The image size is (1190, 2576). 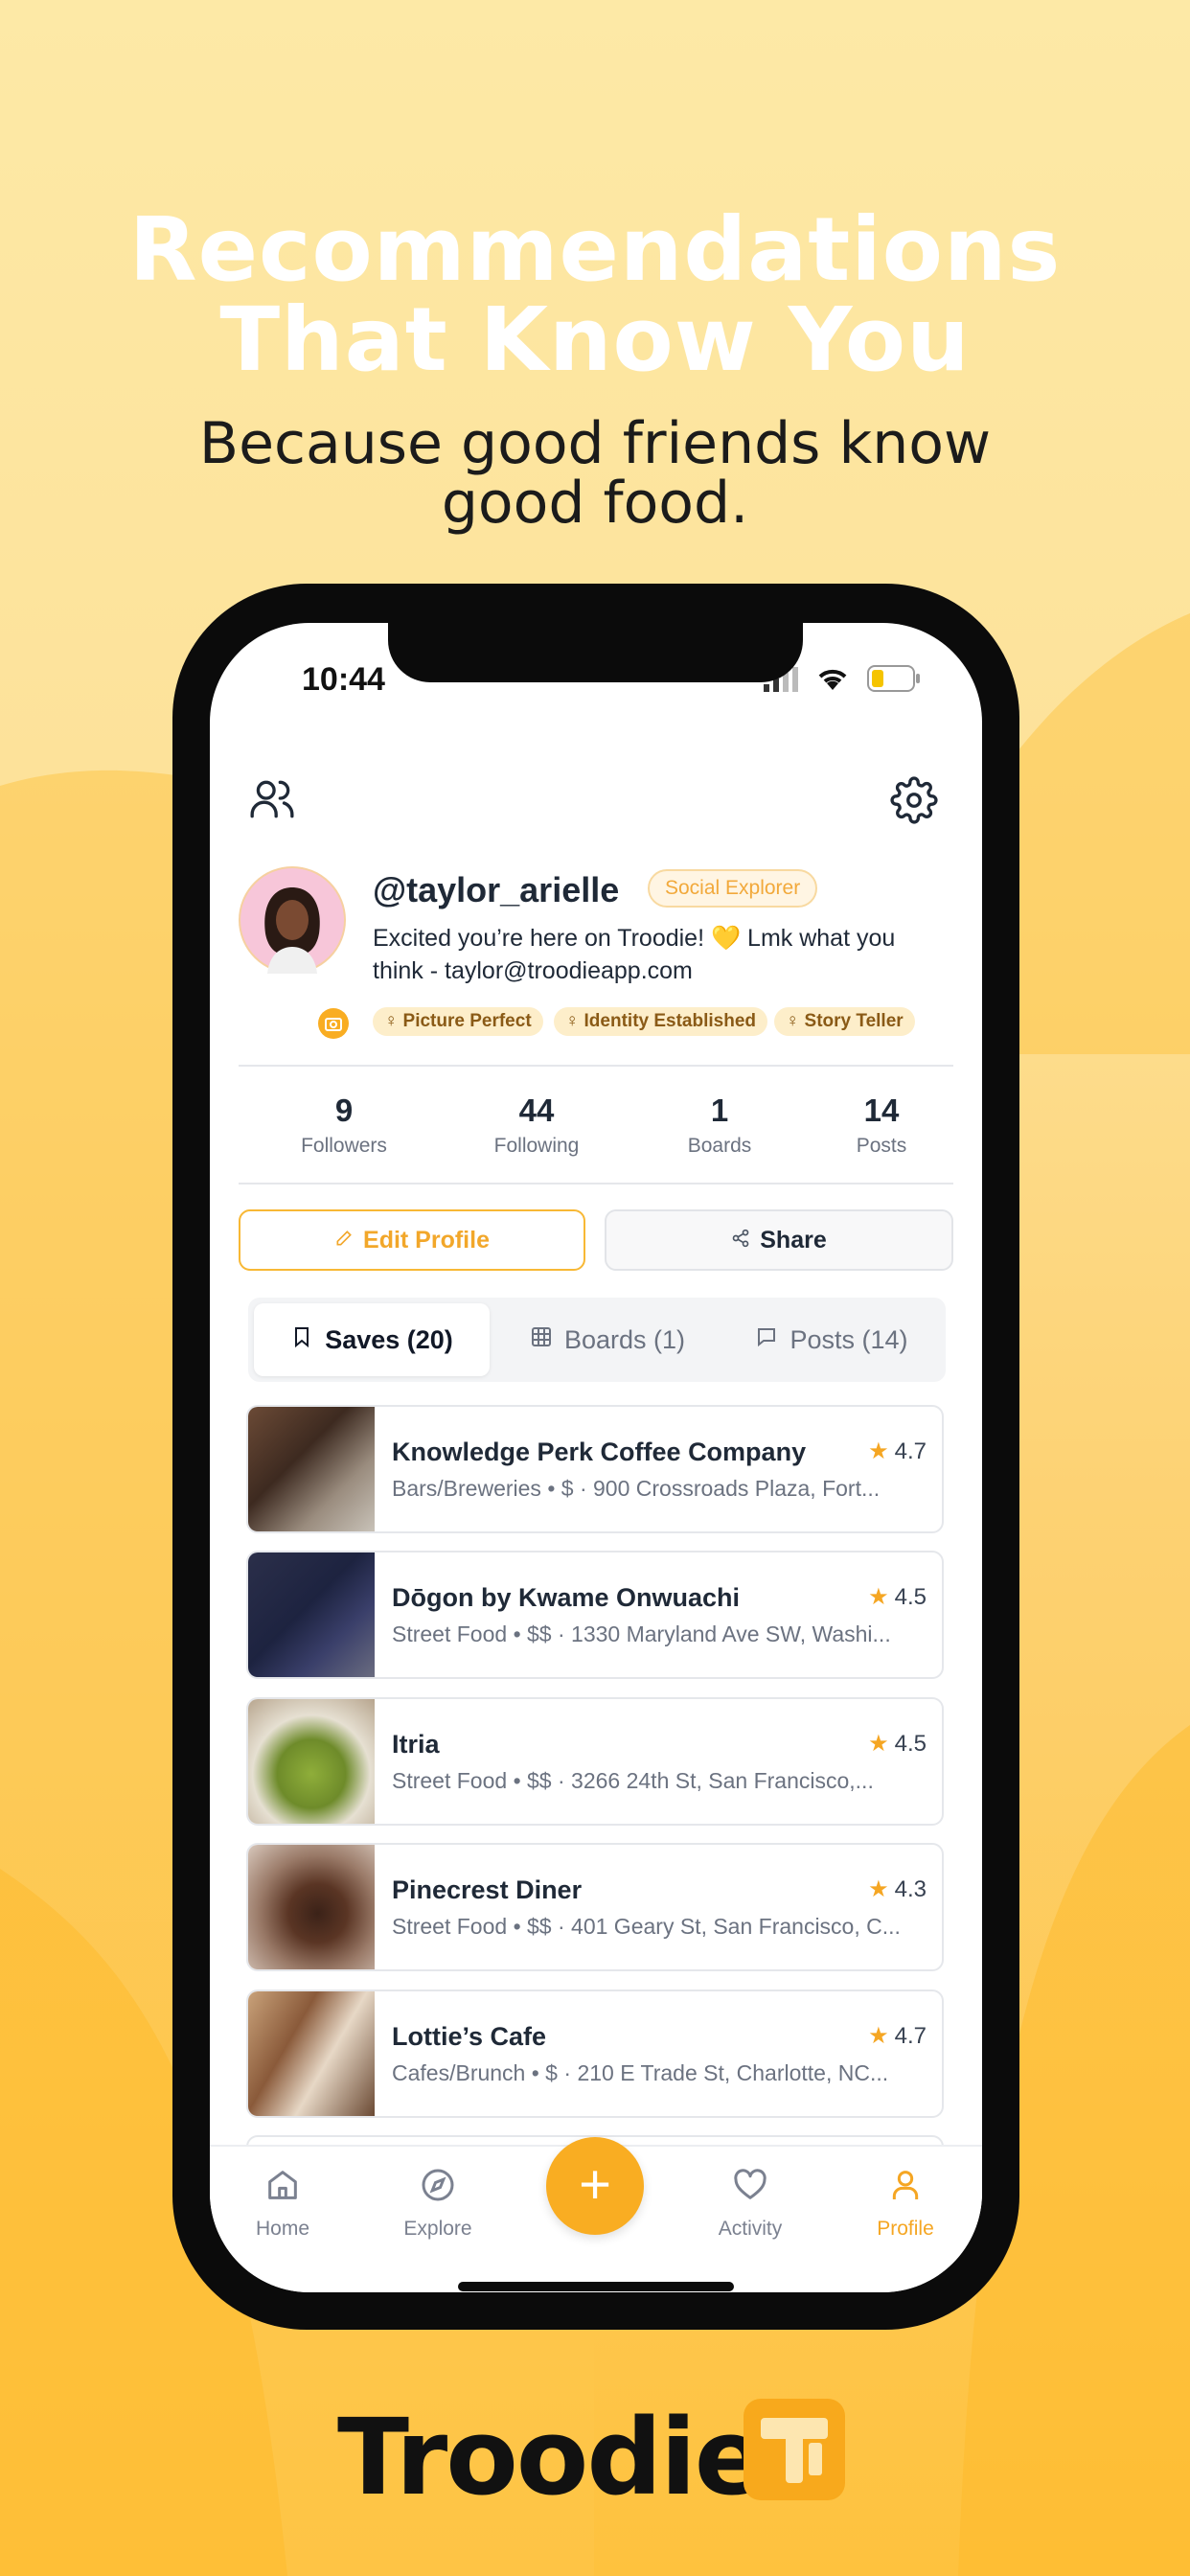 What do you see at coordinates (882, 1146) in the screenshot?
I see `stat-label: Posts` at bounding box center [882, 1146].